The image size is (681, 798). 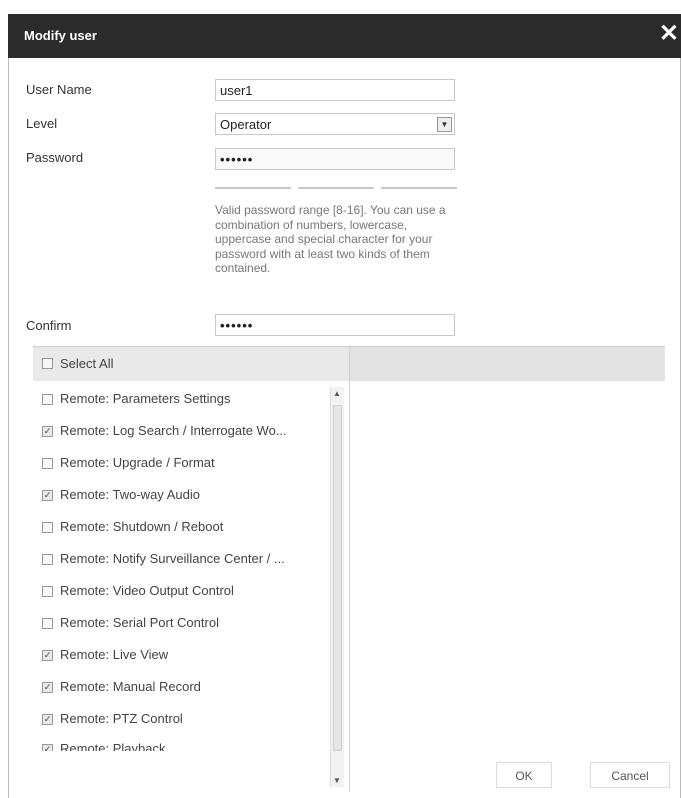 I want to click on permission-item: ✓ Remote: Two-way Audio, so click(x=183, y=496).